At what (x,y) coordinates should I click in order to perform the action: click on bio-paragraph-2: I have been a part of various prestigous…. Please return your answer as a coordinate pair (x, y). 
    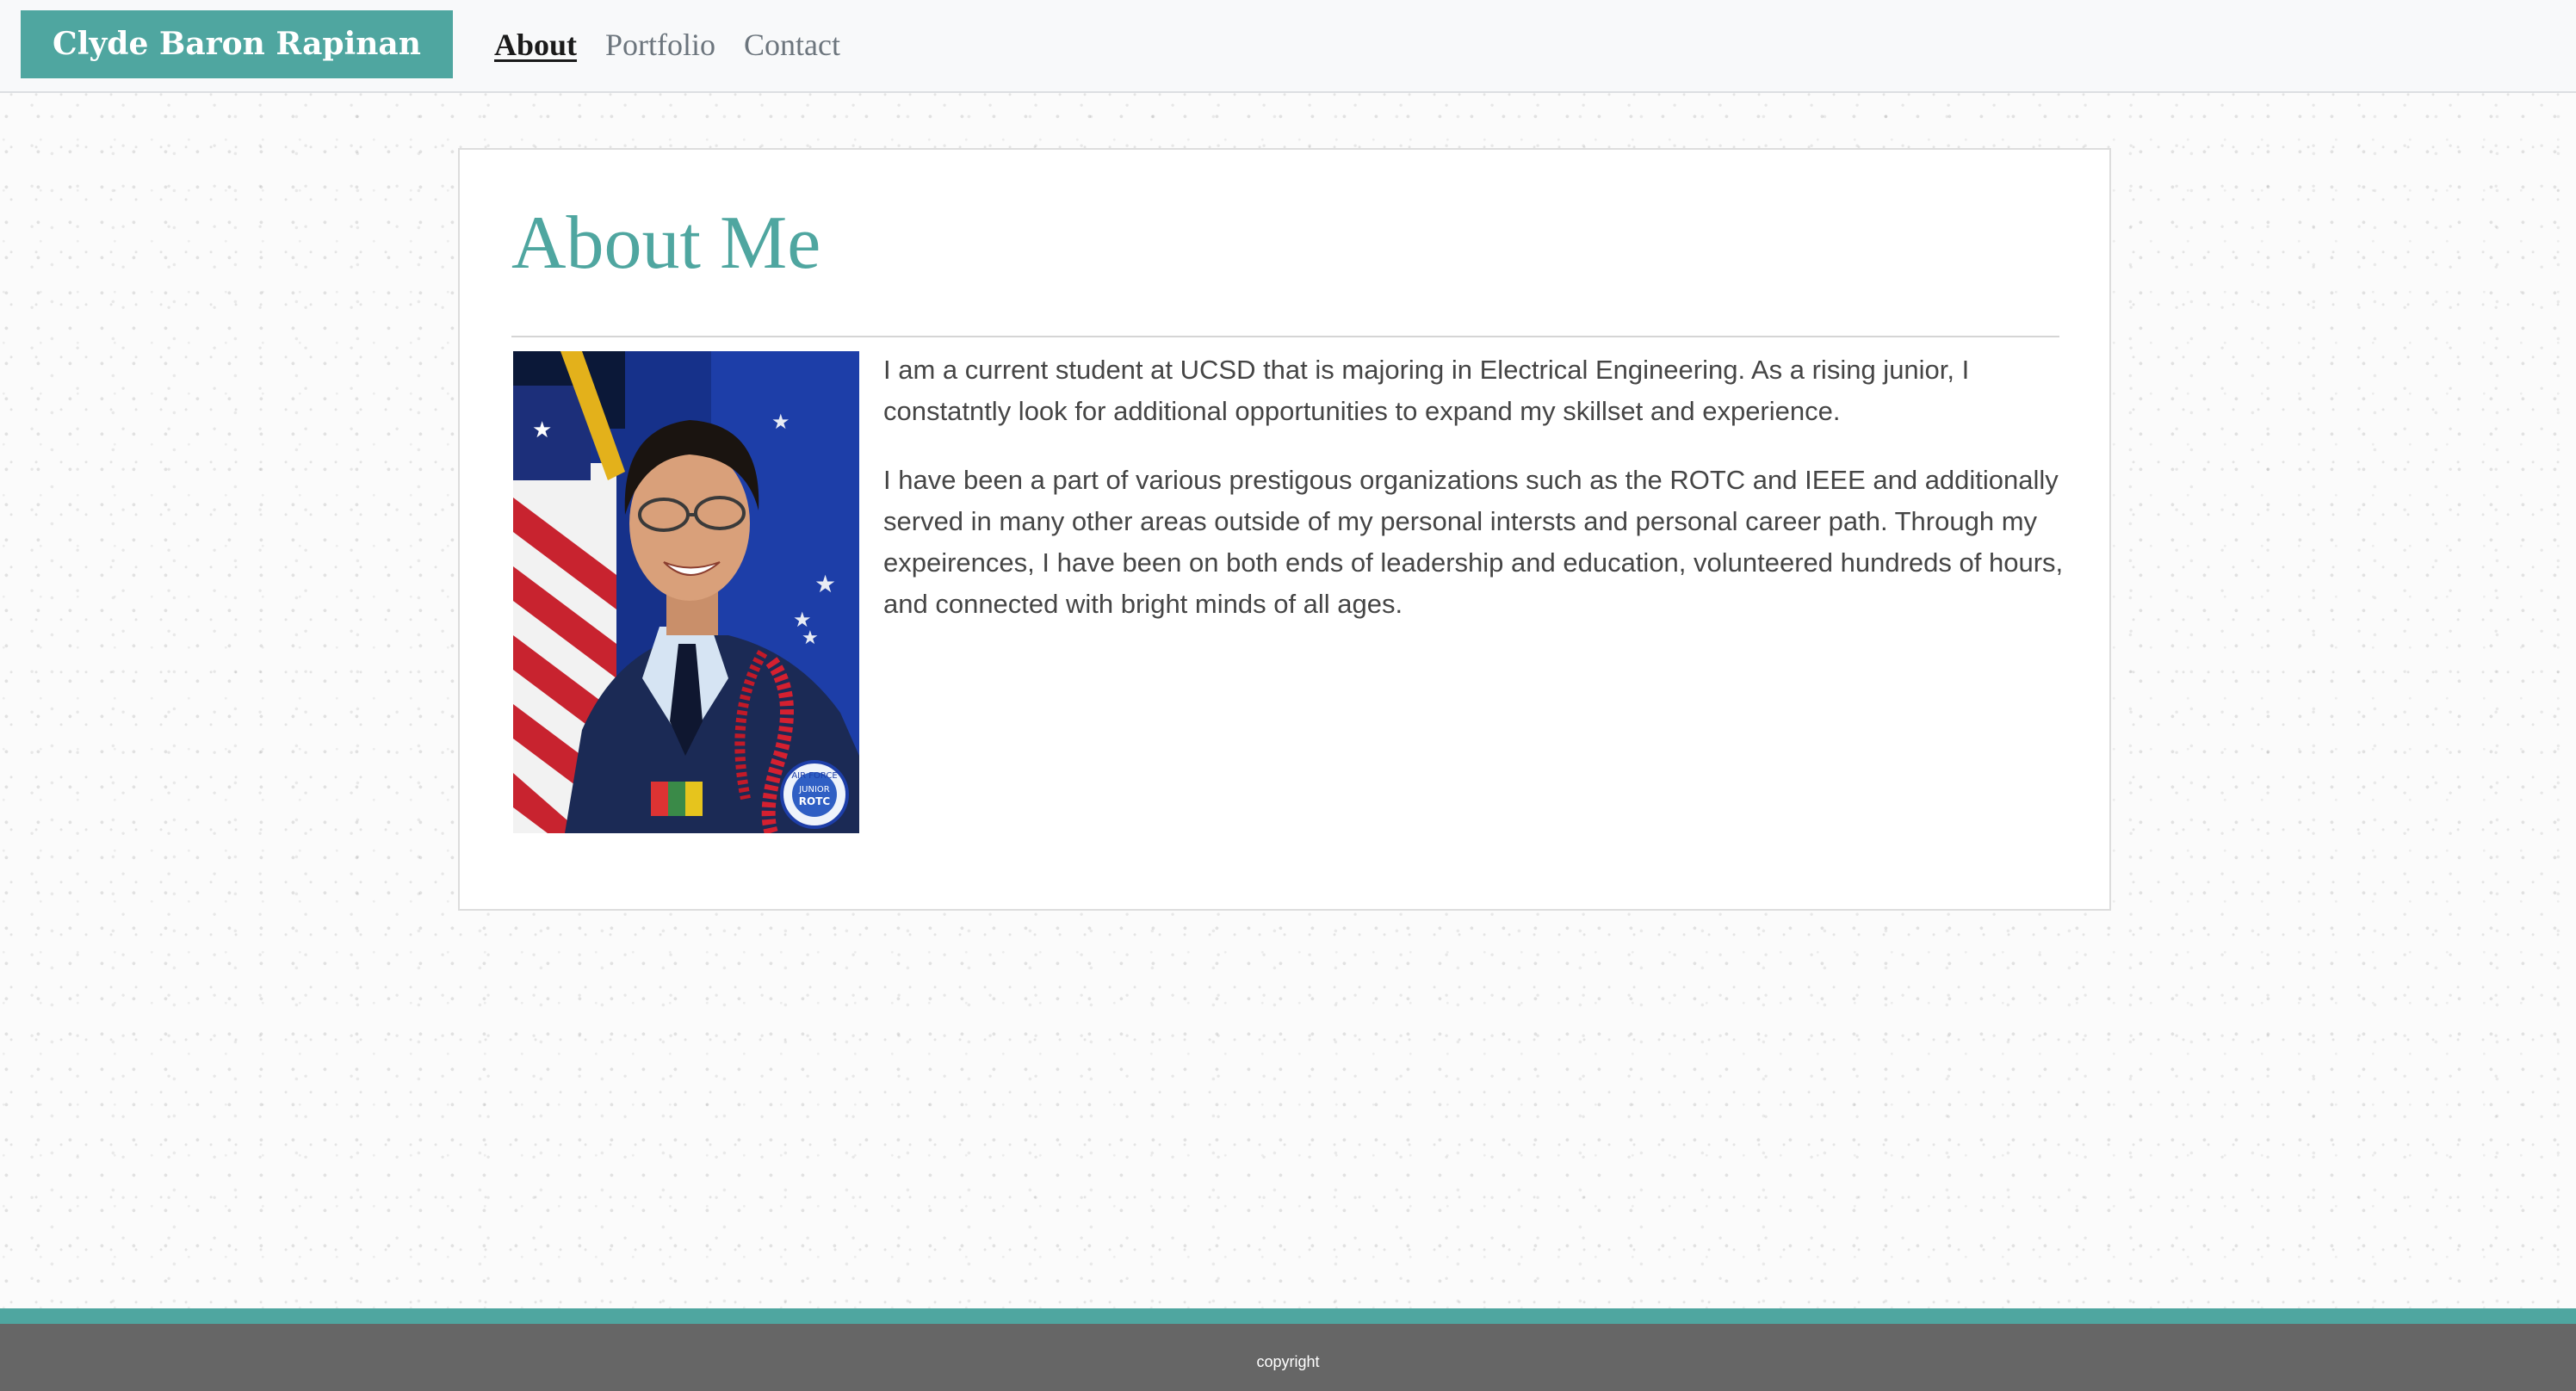
    Looking at the image, I should click on (1473, 542).